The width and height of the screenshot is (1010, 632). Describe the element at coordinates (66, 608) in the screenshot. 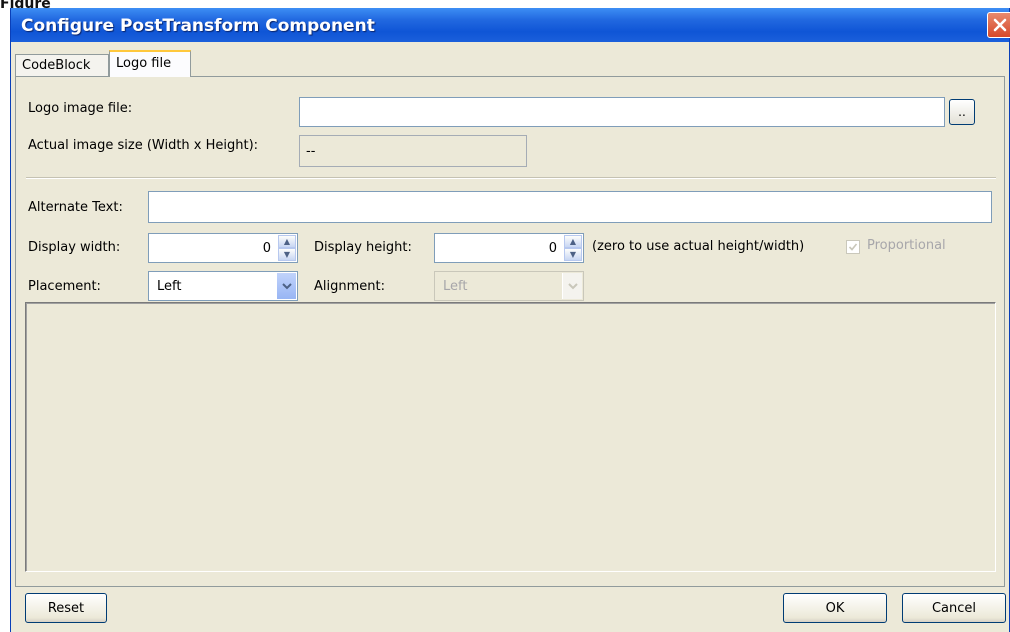

I see `reset-button: Reset` at that location.